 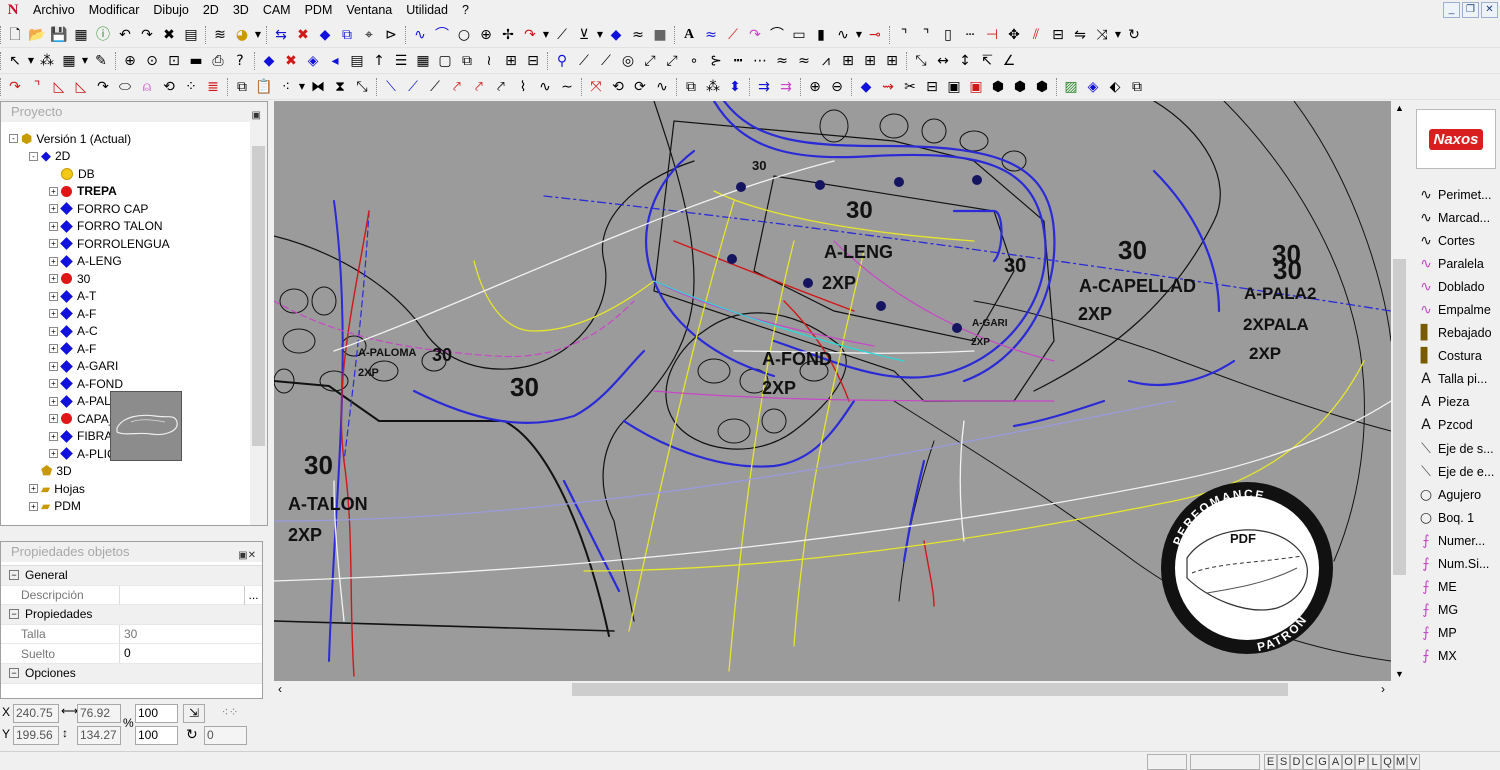 I want to click on select-arrows-icon: ⇆, so click(x=281, y=35).